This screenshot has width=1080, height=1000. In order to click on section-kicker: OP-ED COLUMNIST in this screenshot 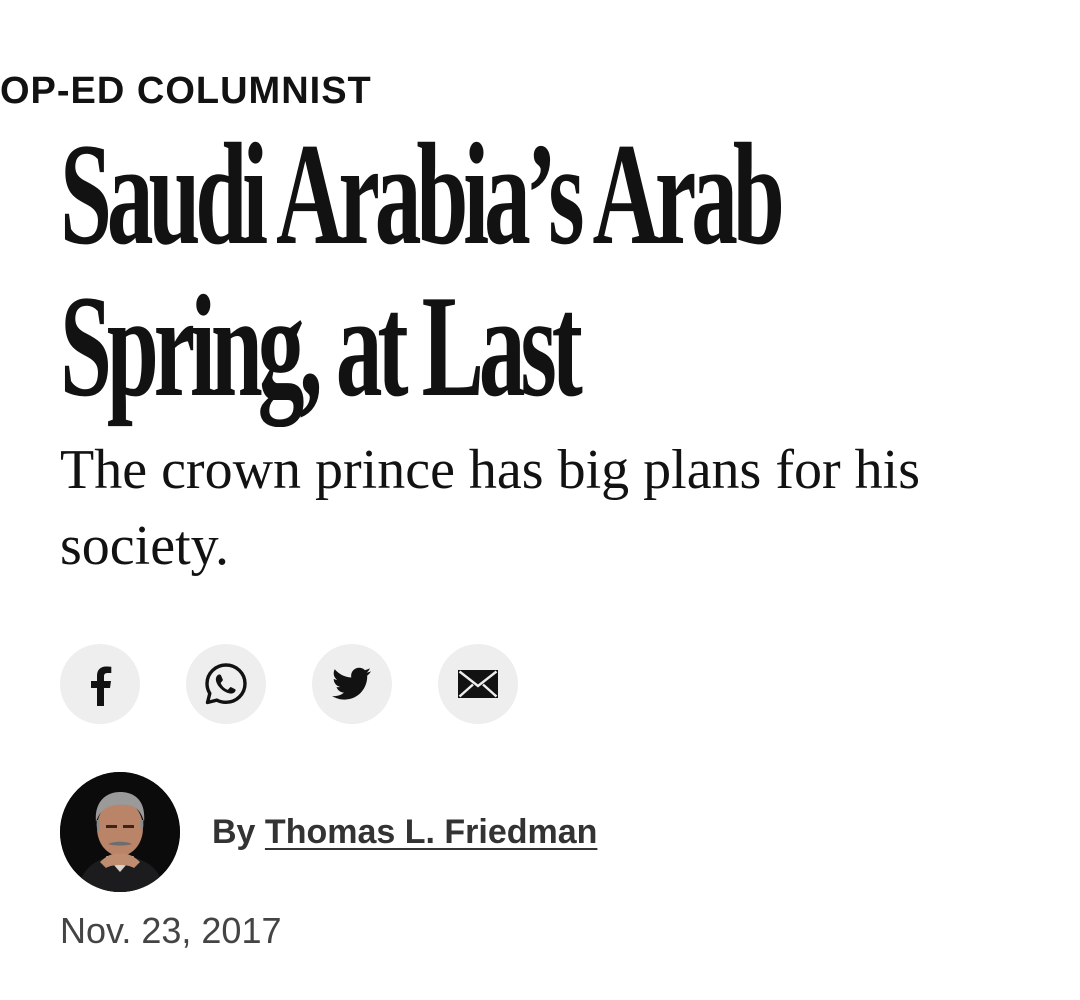, I will do `click(186, 91)`.